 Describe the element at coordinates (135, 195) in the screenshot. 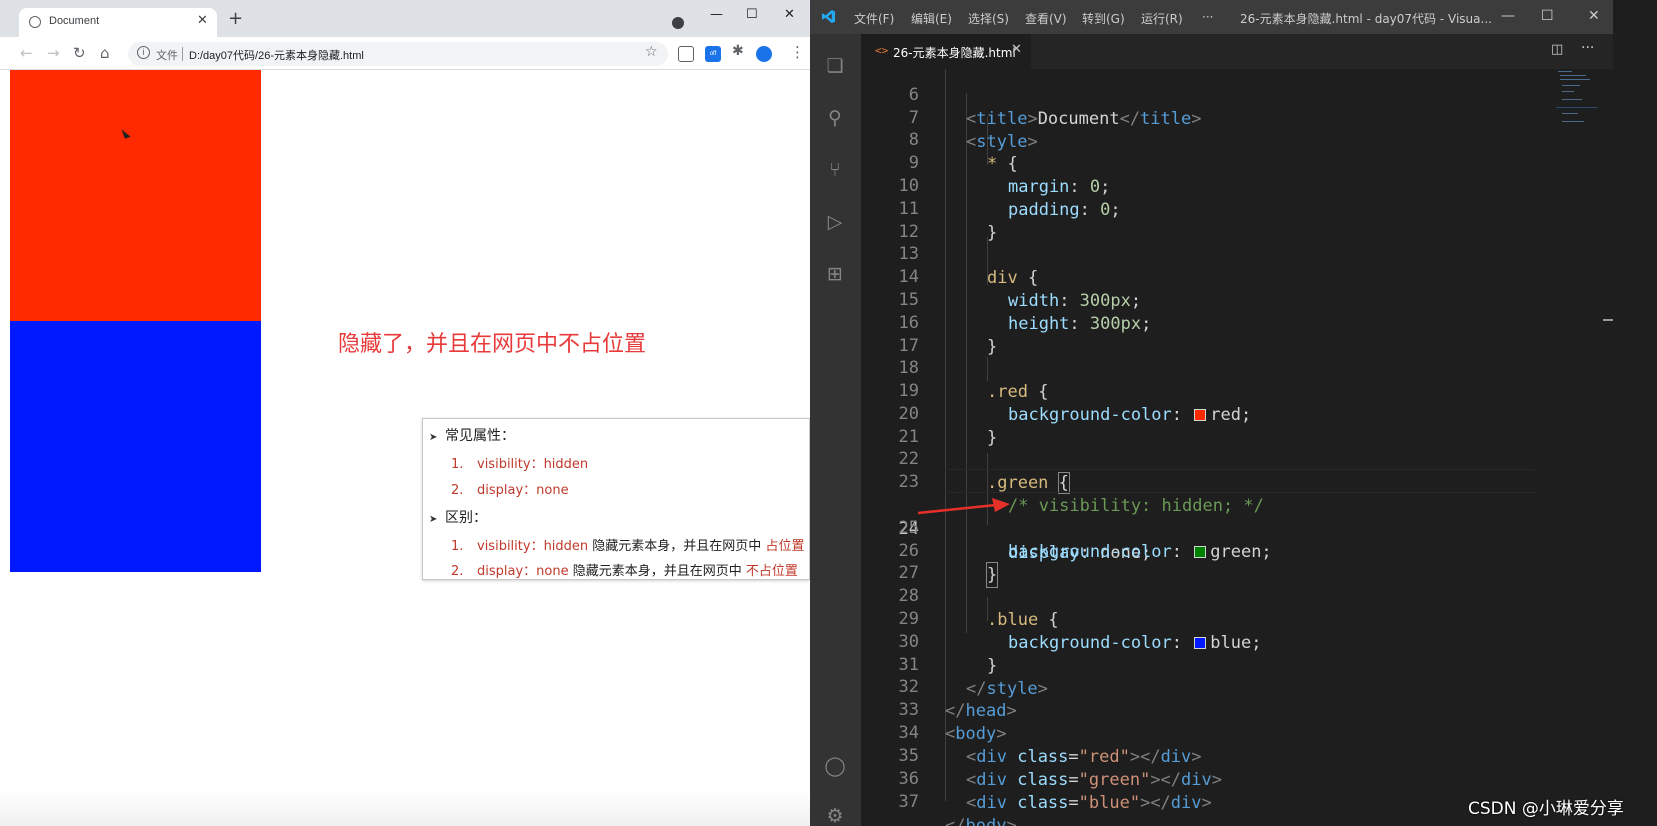

I see `red-box` at that location.